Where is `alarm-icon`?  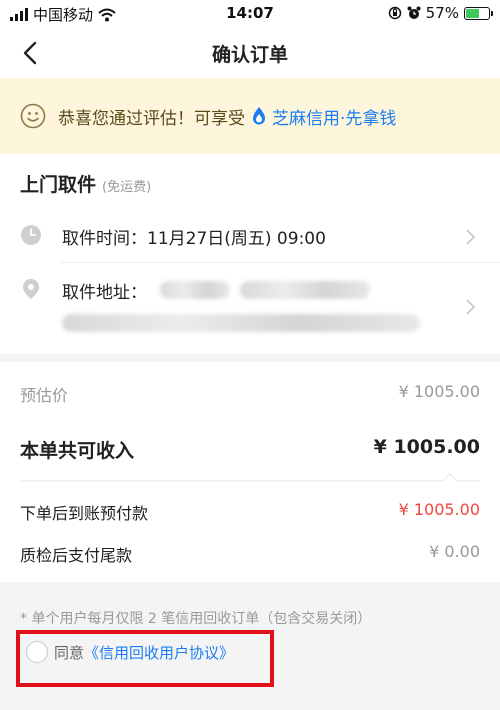 alarm-icon is located at coordinates (414, 12).